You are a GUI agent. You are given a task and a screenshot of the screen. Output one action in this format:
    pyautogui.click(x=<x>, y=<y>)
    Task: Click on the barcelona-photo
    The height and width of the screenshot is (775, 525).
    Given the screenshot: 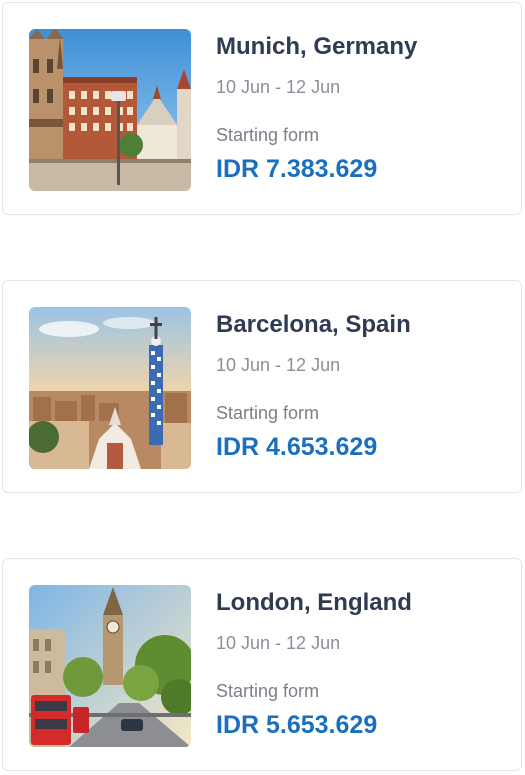 What is the action you would take?
    pyautogui.click(x=110, y=388)
    